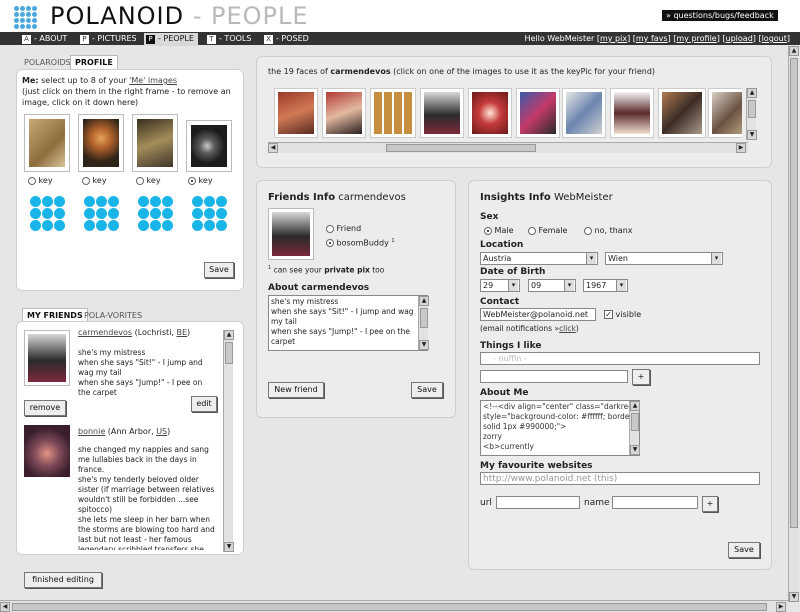  I want to click on key-option-2: key, so click(94, 180).